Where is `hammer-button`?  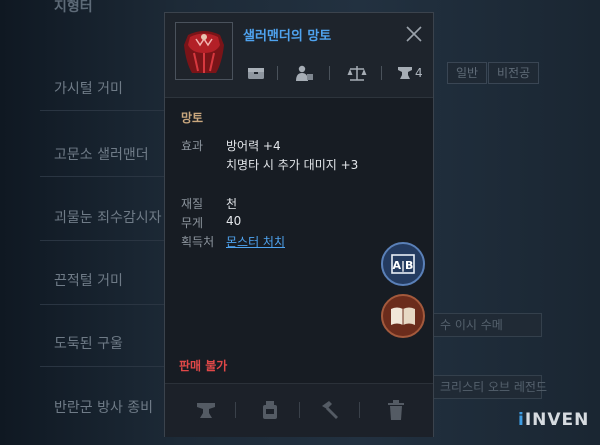 hammer-button is located at coordinates (330, 410).